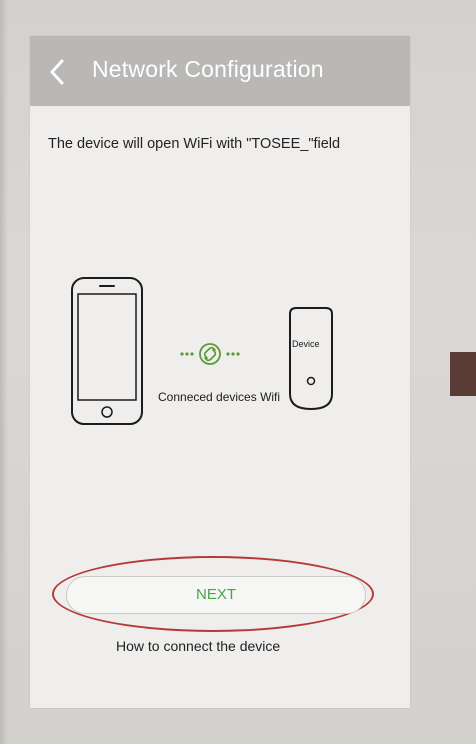  I want to click on connection-illustration, so click(202, 351).